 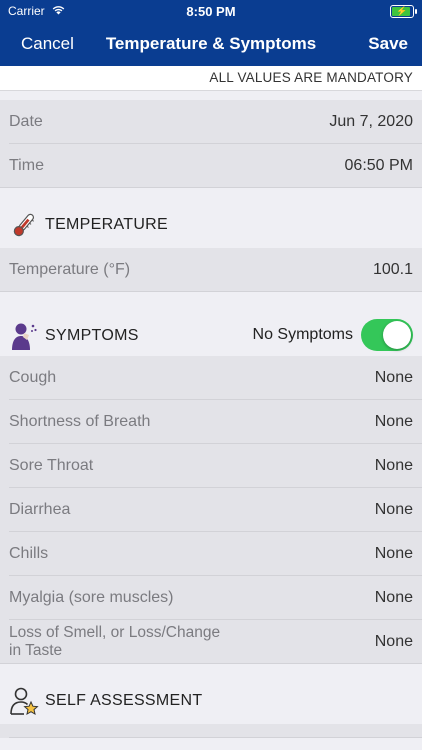 I want to click on symptom-label: Chills, so click(x=29, y=553).